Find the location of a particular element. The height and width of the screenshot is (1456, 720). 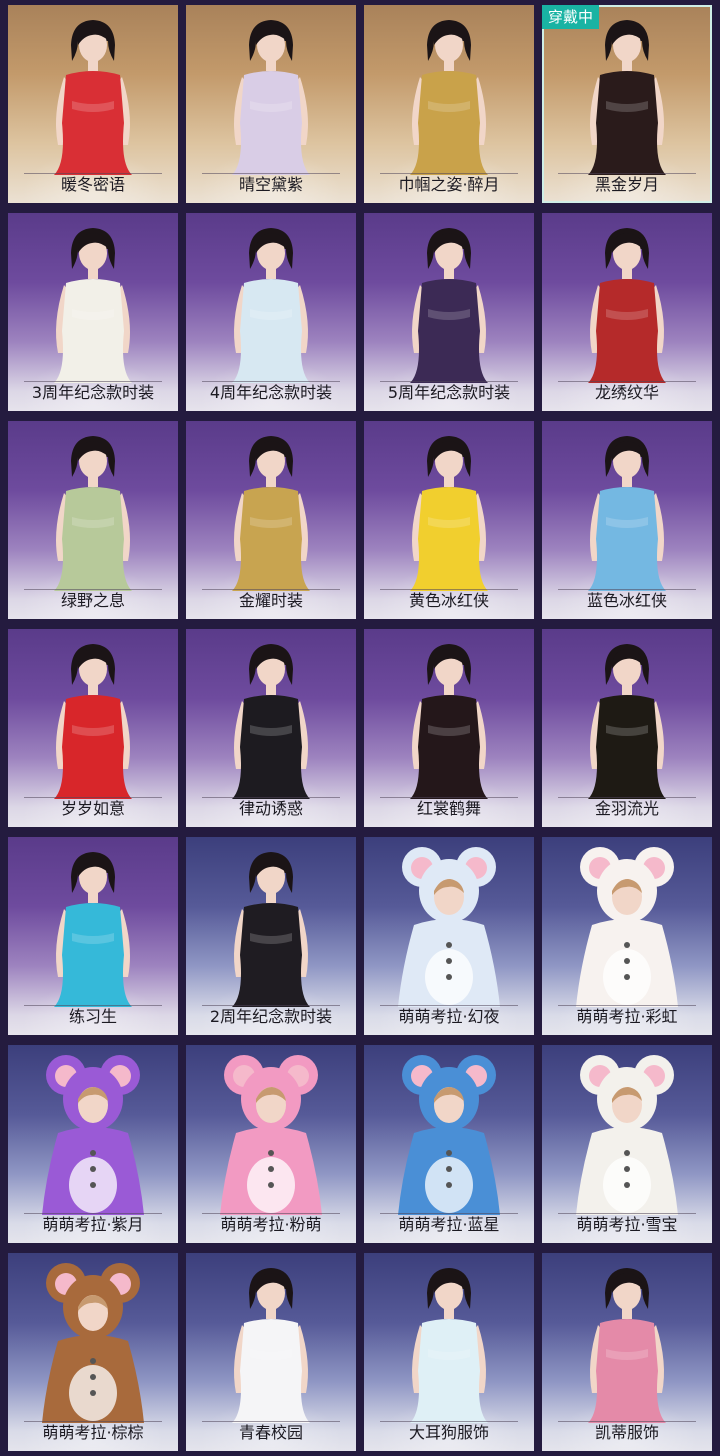

outfit-card: 萌萌考拉·粉萌 is located at coordinates (271, 1144).